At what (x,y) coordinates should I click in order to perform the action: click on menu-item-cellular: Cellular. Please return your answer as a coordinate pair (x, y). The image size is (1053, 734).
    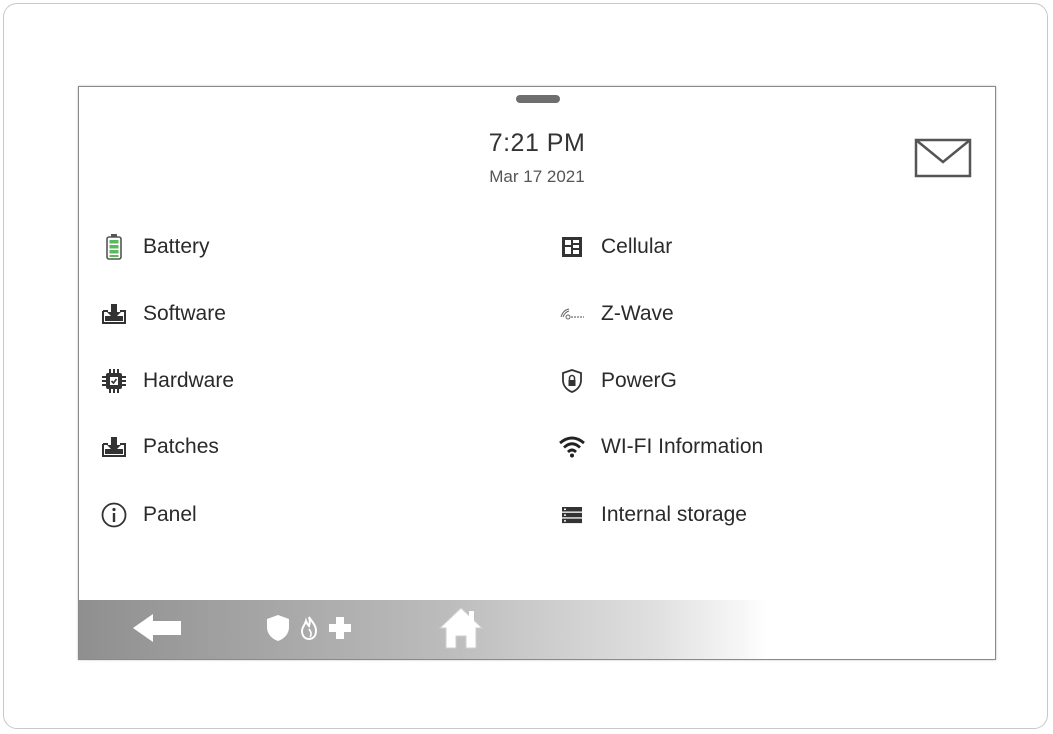
    Looking at the image, I should click on (615, 247).